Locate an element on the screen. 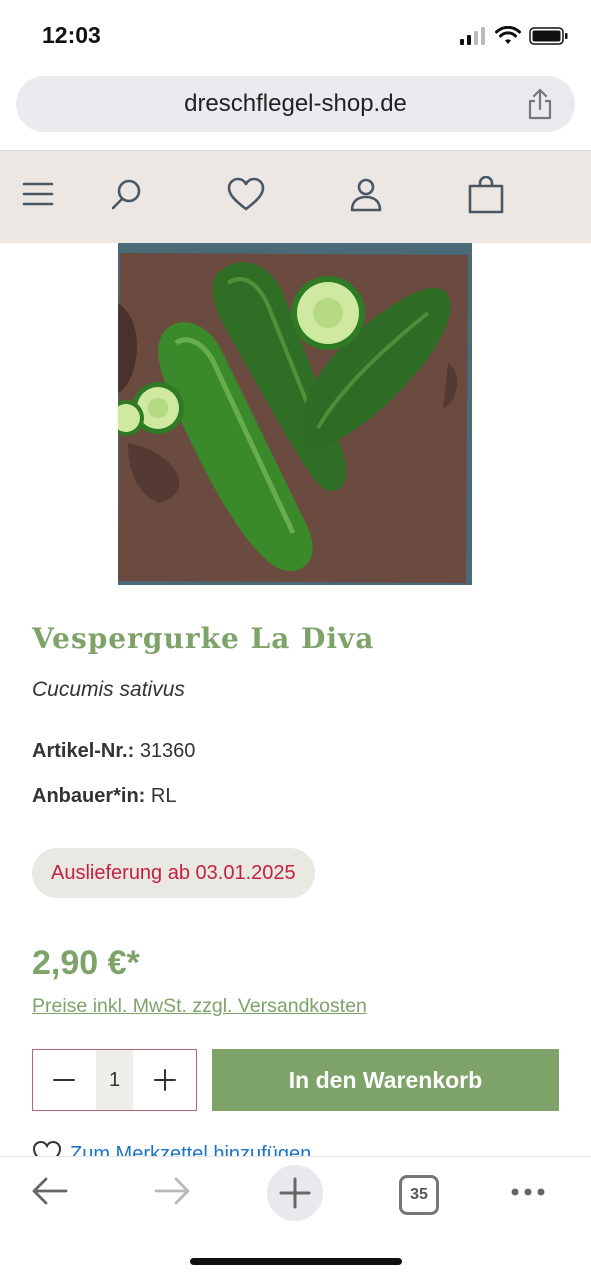  status-bar: 12:03 is located at coordinates (295, 35).